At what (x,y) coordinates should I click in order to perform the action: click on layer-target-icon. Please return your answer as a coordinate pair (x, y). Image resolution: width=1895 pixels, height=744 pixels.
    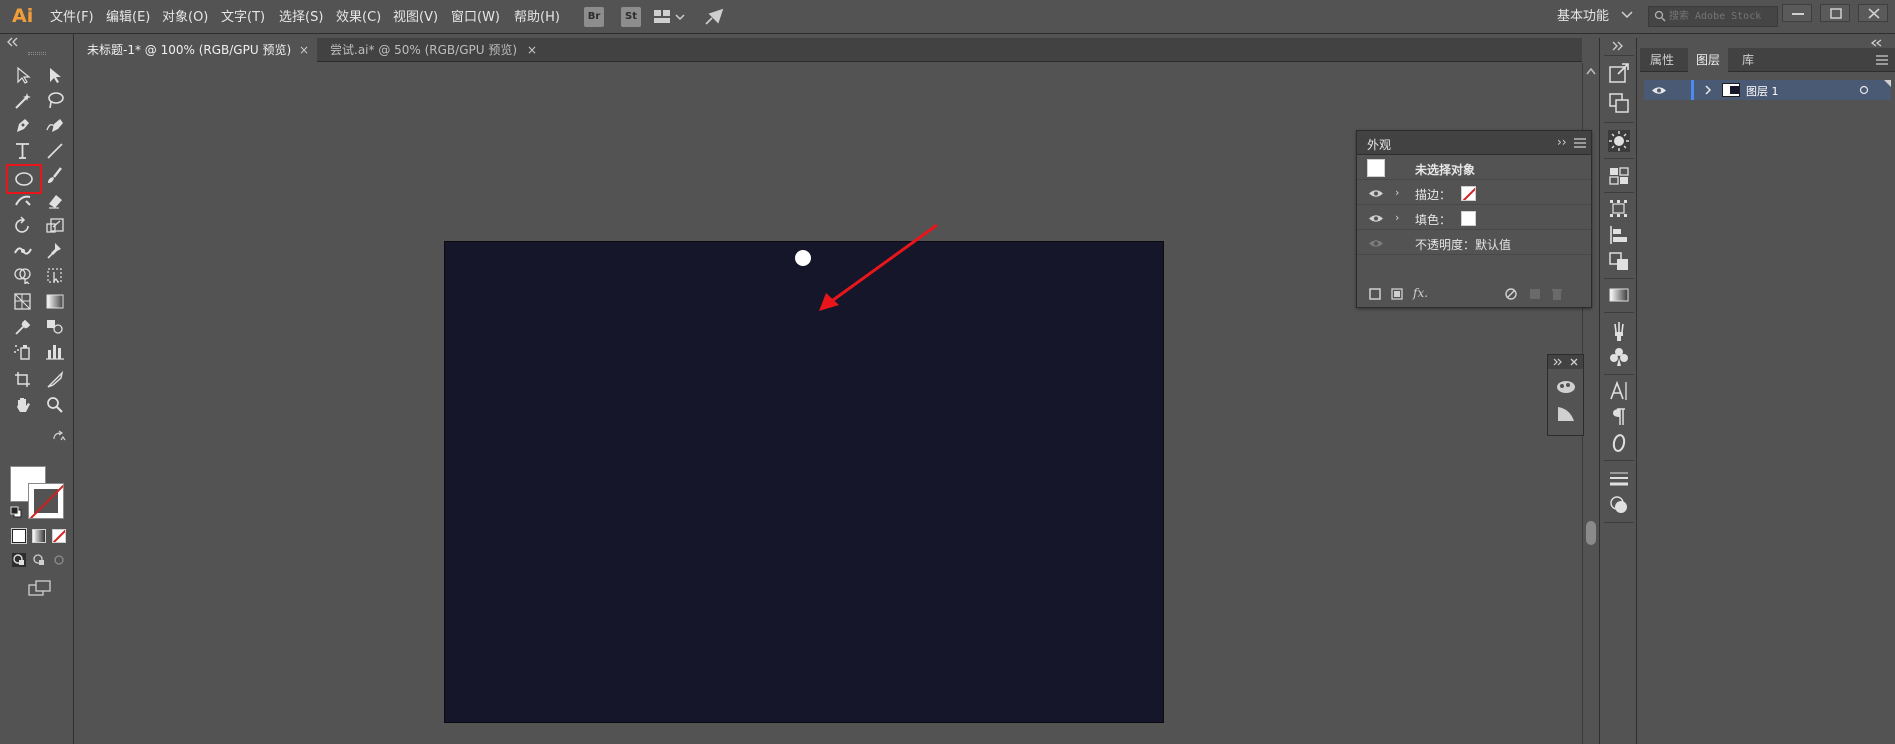
    Looking at the image, I should click on (1864, 90).